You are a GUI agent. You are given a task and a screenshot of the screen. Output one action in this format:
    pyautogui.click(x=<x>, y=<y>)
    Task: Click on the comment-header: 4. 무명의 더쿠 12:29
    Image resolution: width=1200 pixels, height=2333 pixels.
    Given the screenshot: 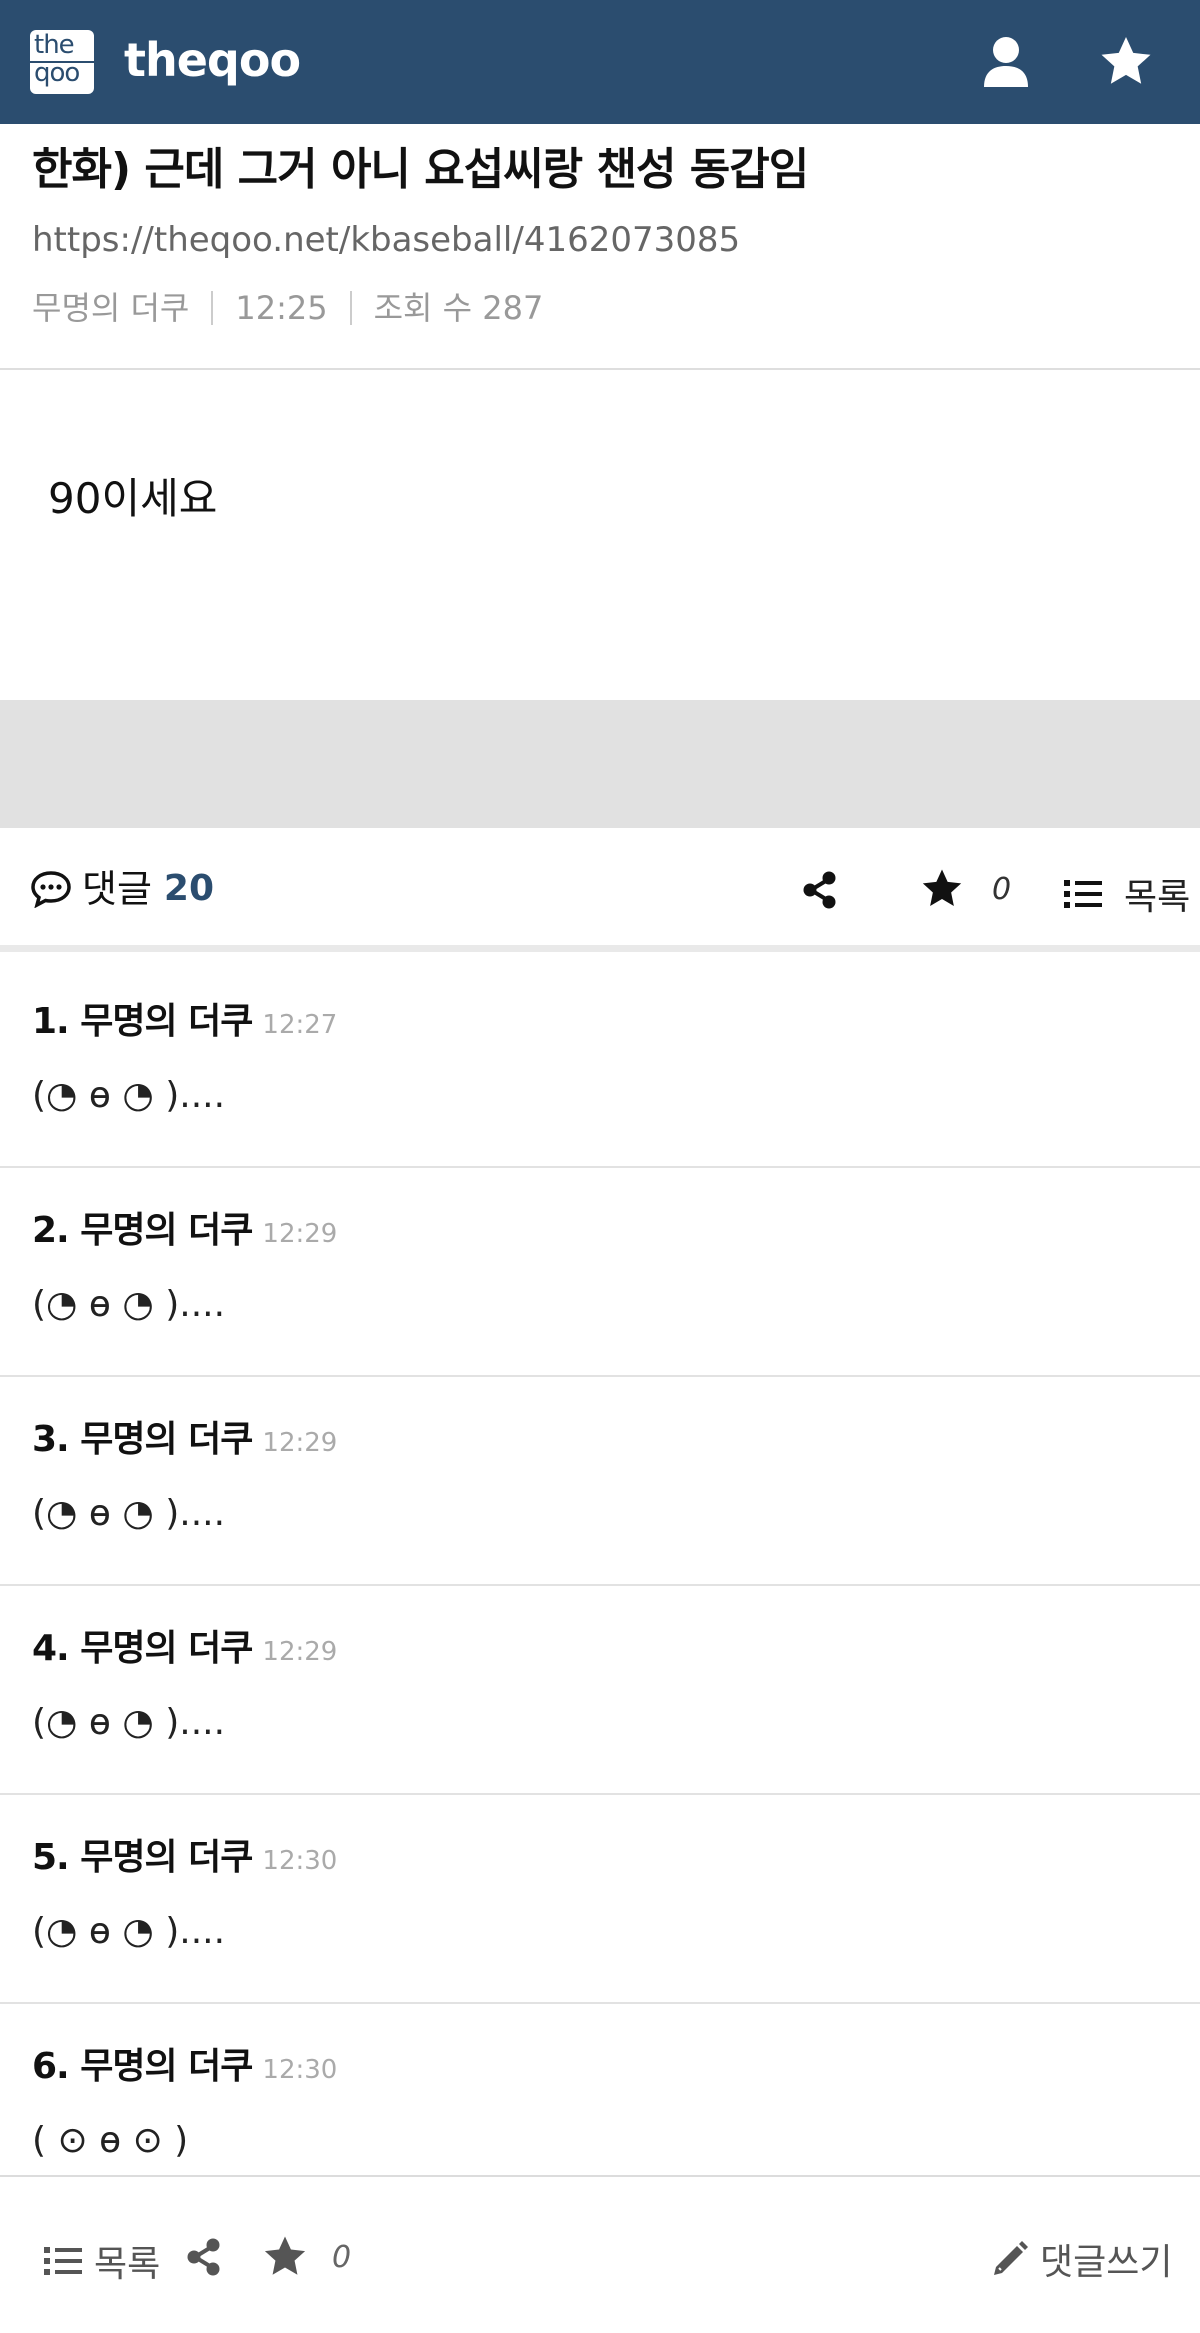 What is the action you would take?
    pyautogui.click(x=184, y=1650)
    